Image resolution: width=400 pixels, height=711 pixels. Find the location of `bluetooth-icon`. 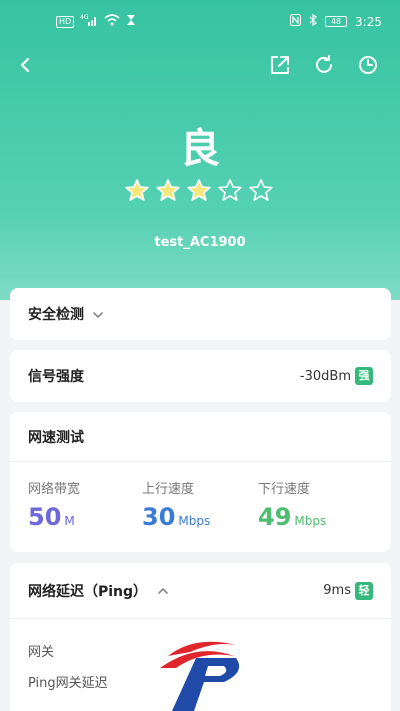

bluetooth-icon is located at coordinates (313, 21).